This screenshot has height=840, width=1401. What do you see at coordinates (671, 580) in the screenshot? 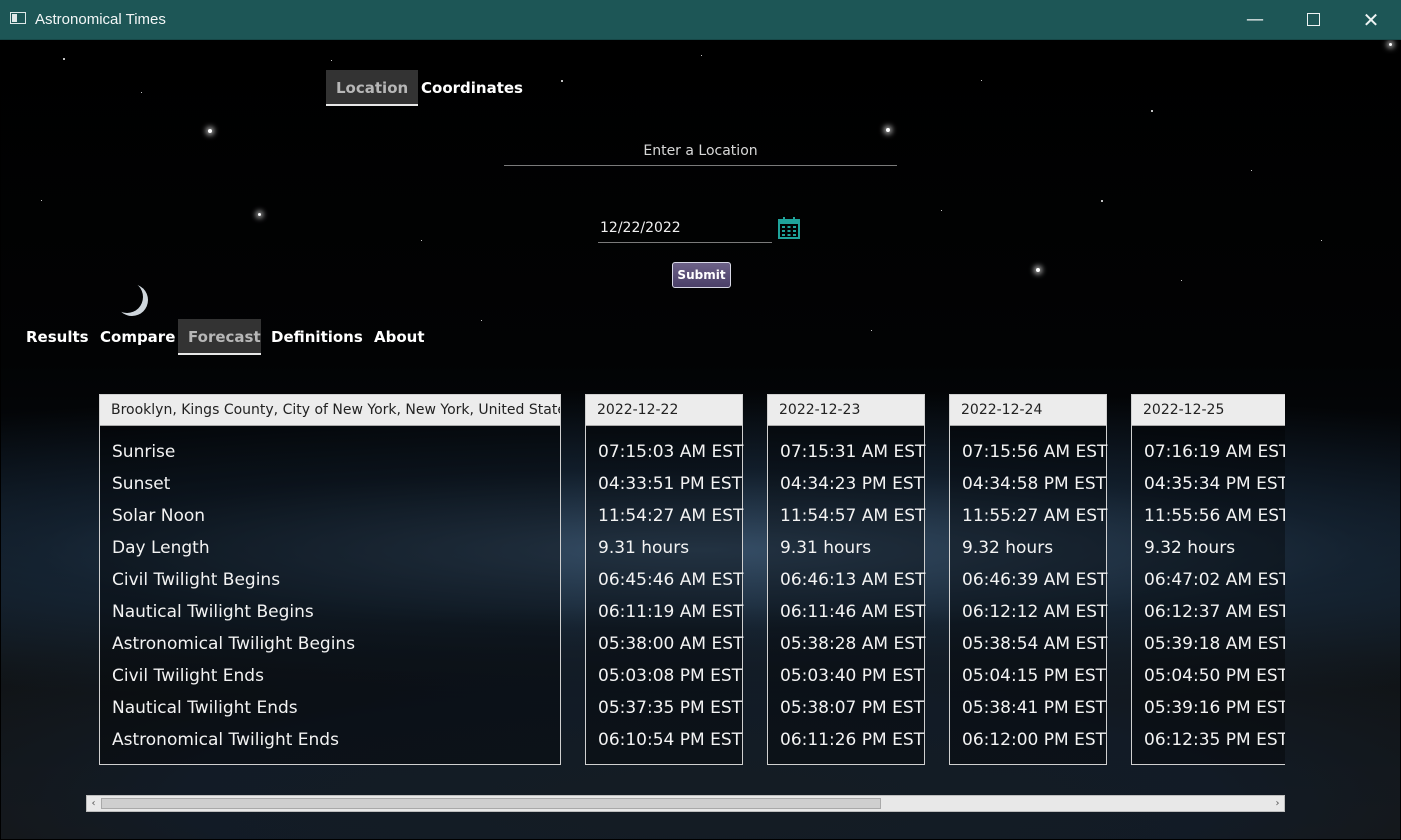
I see `time-value: 06:45:46 AM EST` at bounding box center [671, 580].